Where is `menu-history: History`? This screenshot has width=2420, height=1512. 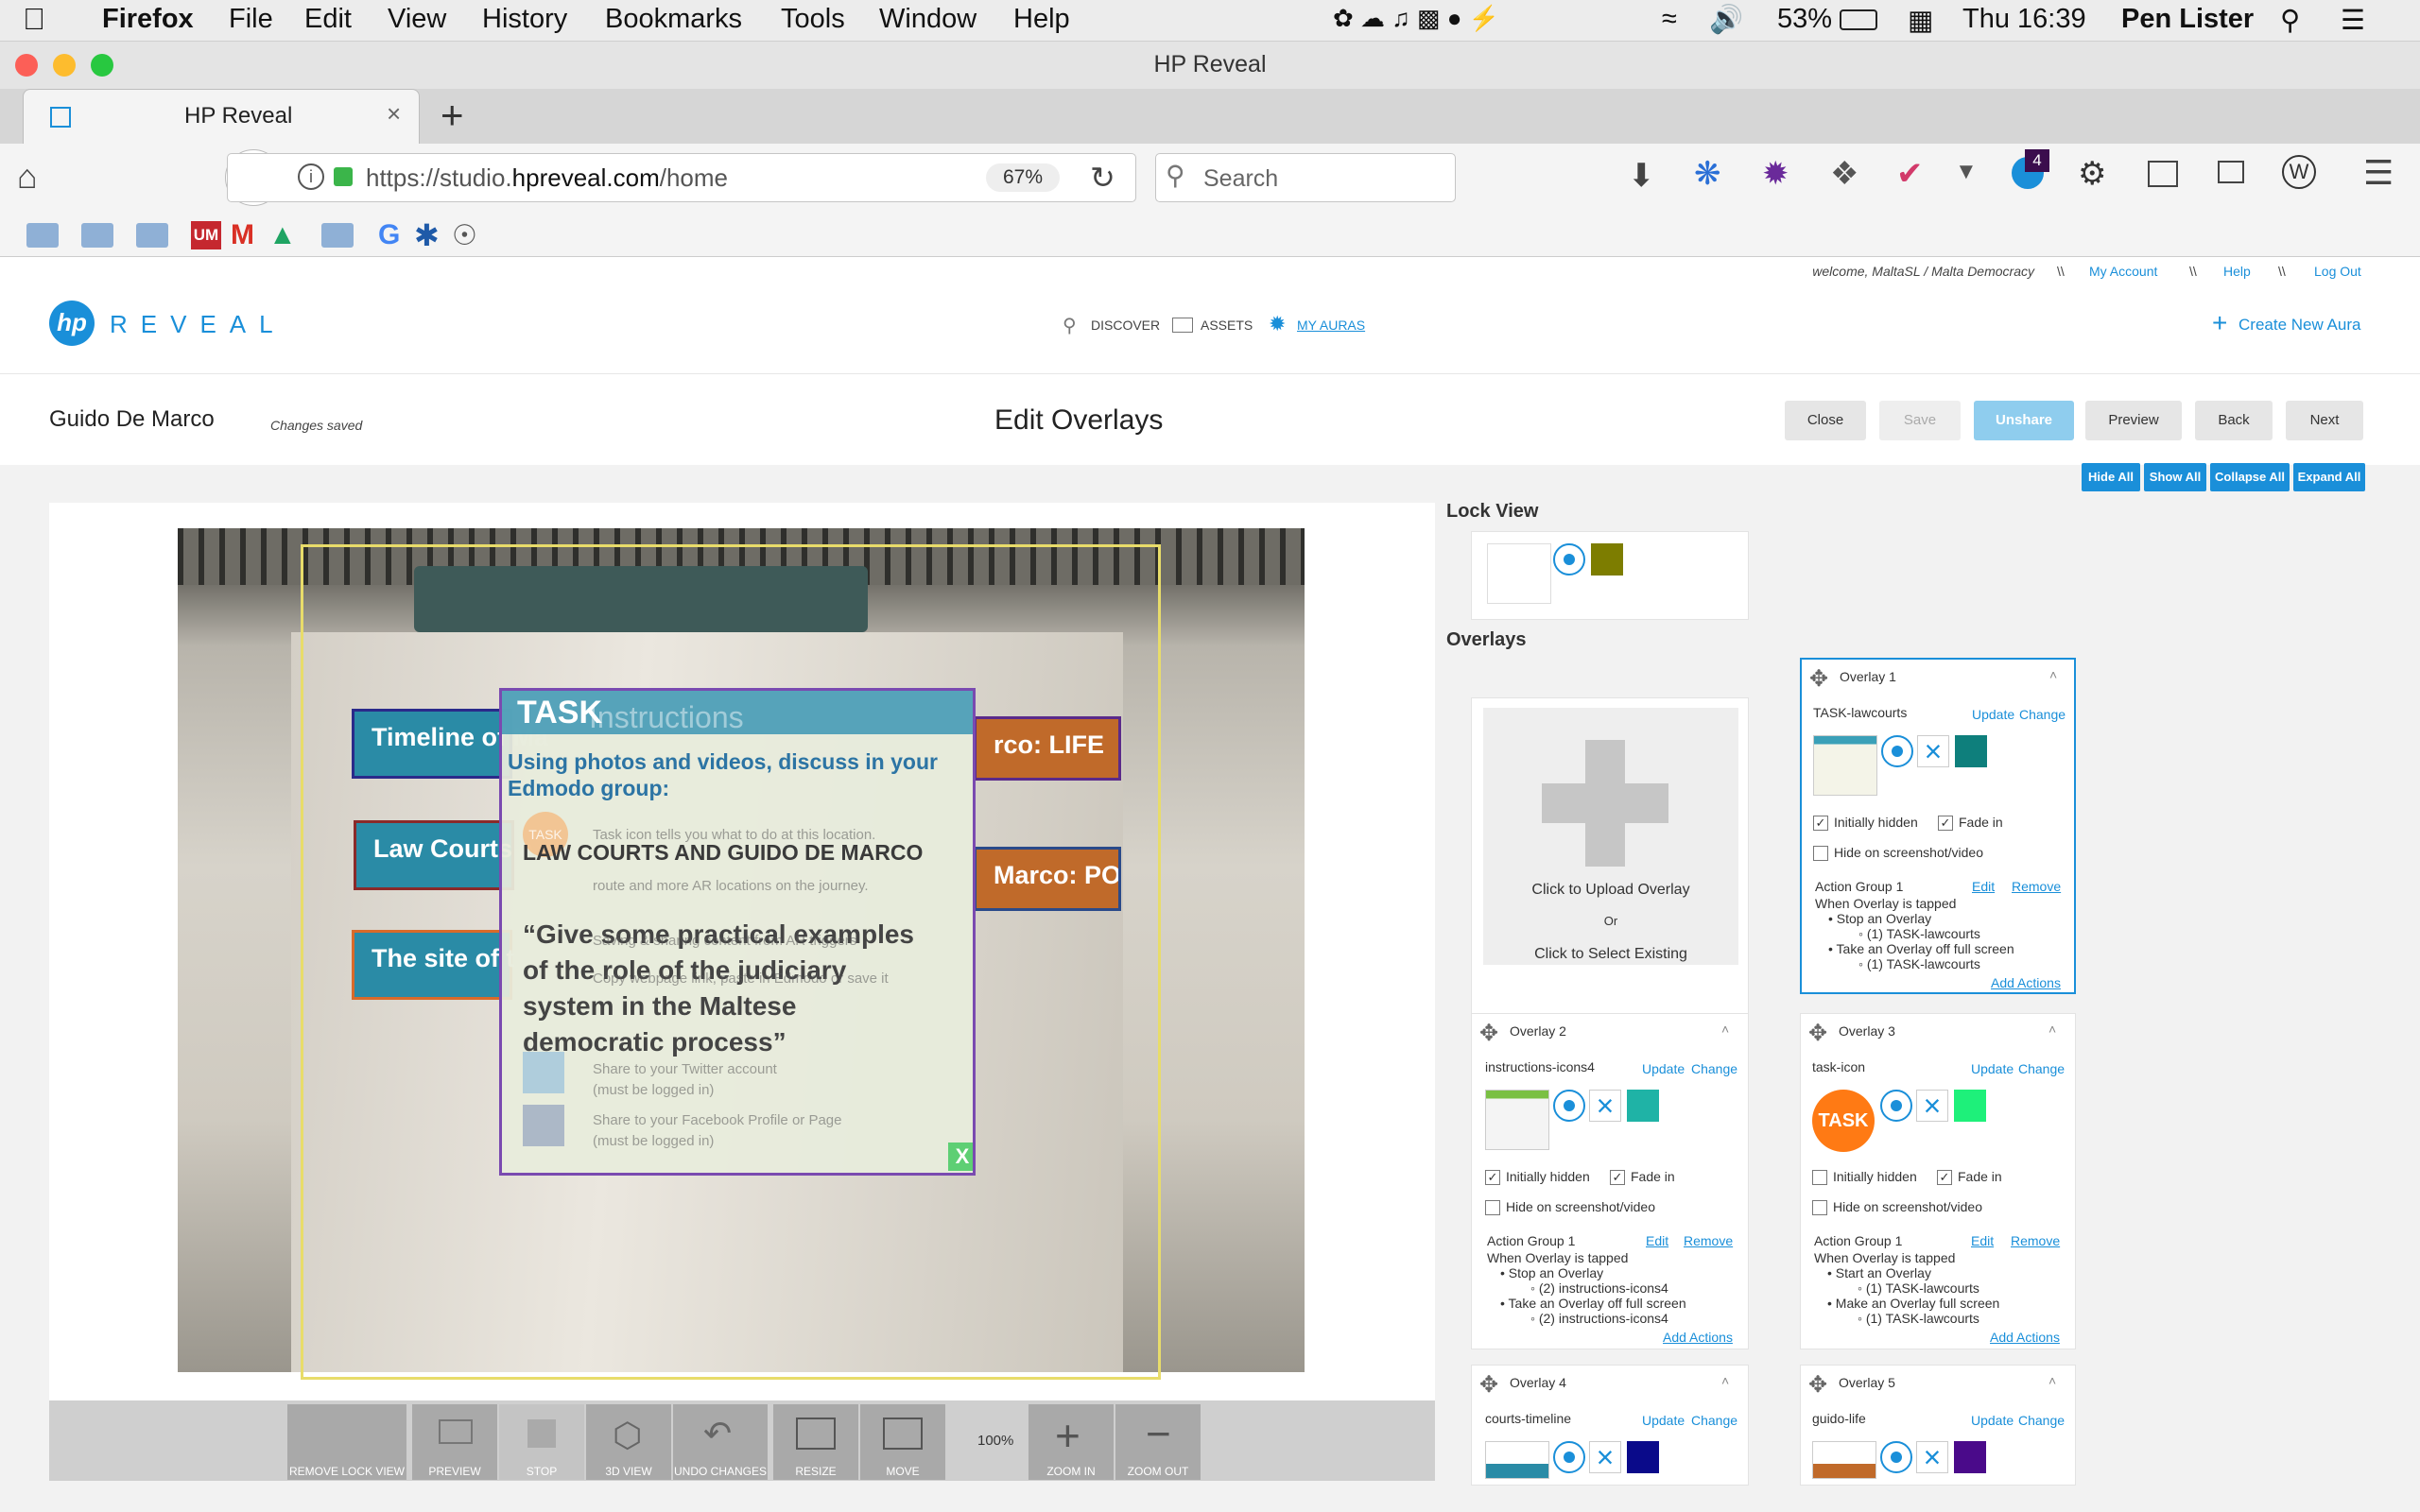
menu-history: History is located at coordinates (525, 19).